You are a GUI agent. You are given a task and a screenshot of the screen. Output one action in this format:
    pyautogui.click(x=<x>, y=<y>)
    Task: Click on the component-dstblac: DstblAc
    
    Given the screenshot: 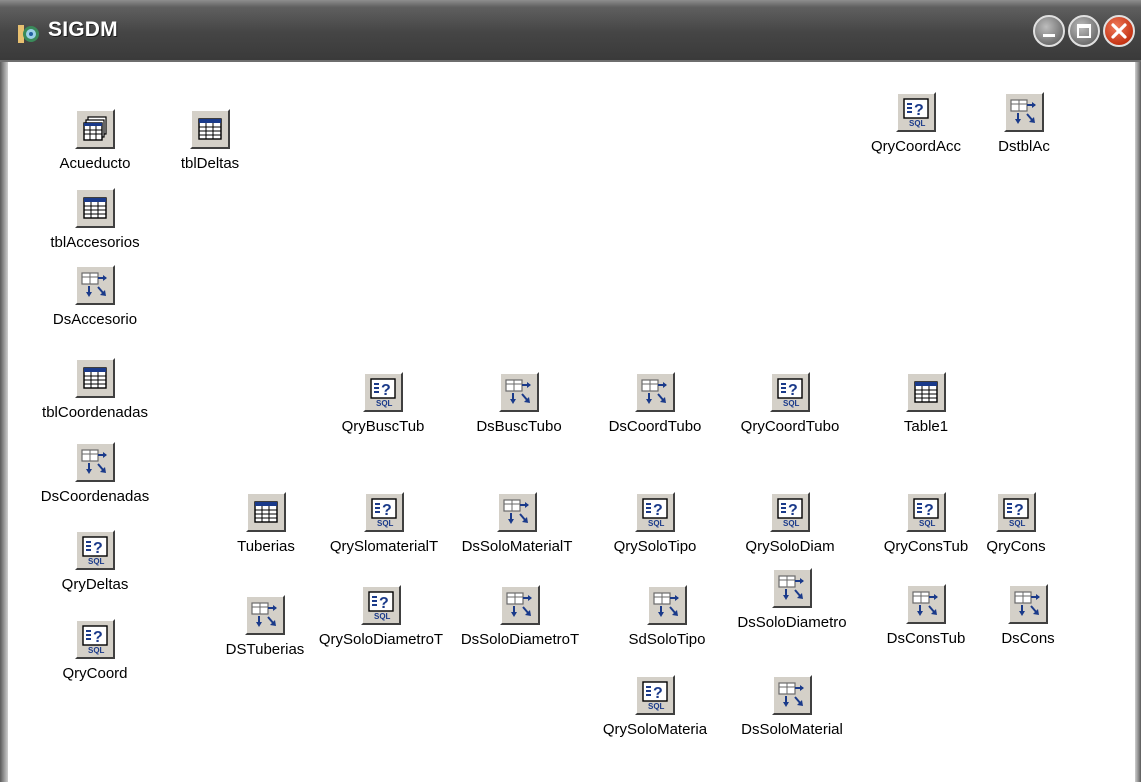 What is the action you would take?
    pyautogui.click(x=1024, y=132)
    